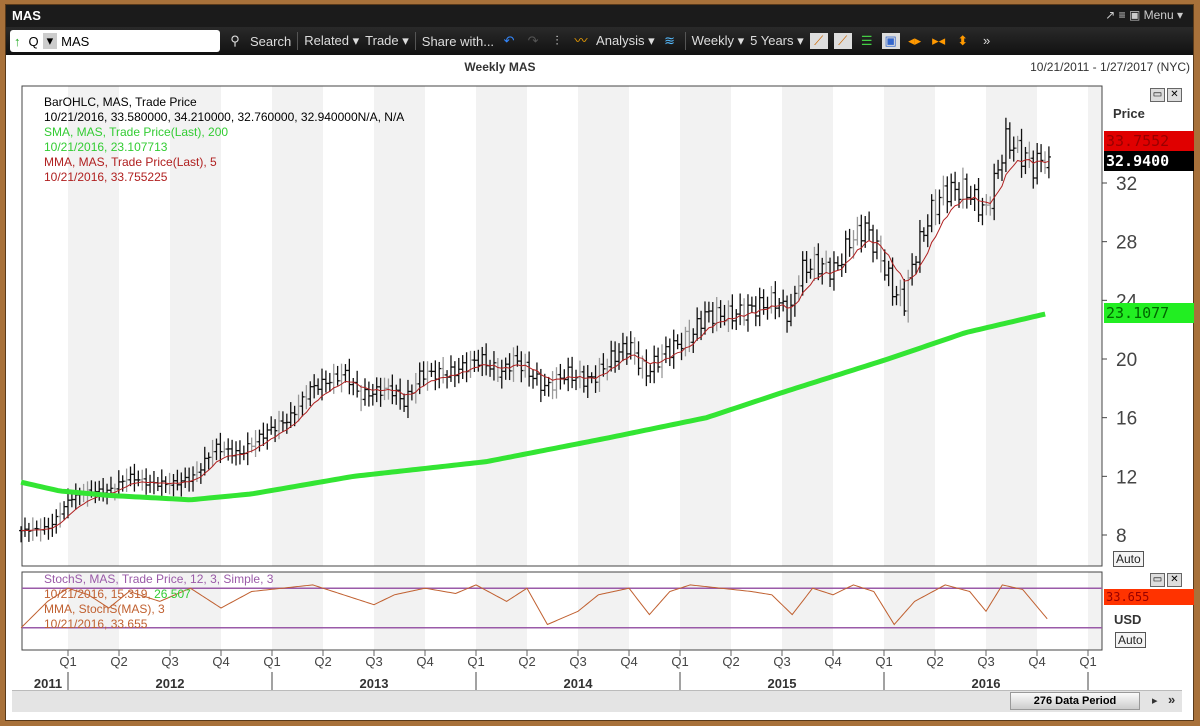 Image resolution: width=1200 pixels, height=726 pixels. Describe the element at coordinates (1171, 699) in the screenshot. I see `scroll-end-icon: »` at that location.